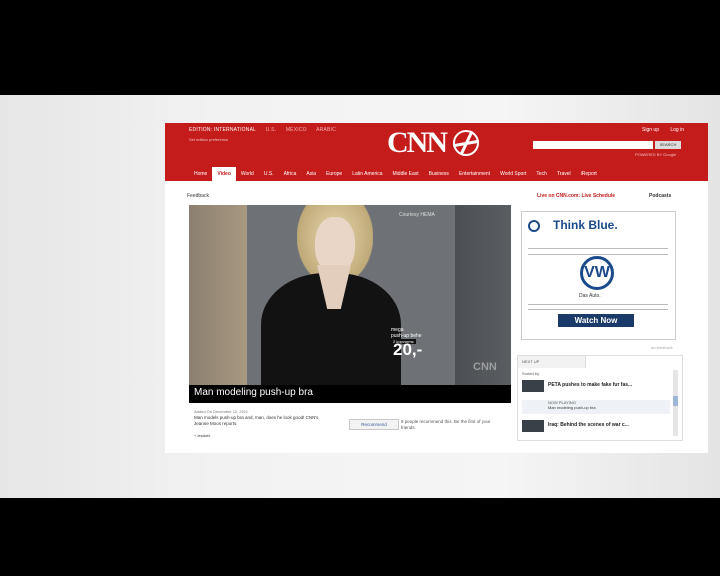 The height and width of the screenshot is (576, 720). Describe the element at coordinates (367, 174) in the screenshot. I see `nav-latin-america: Latin America` at that location.